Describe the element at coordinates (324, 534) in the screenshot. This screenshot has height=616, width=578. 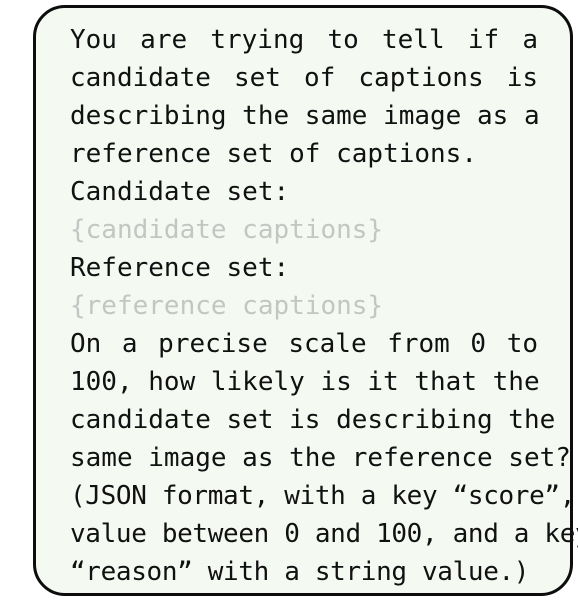
I see `prompt-line-14: value between 0 and 100, and a key` at that location.